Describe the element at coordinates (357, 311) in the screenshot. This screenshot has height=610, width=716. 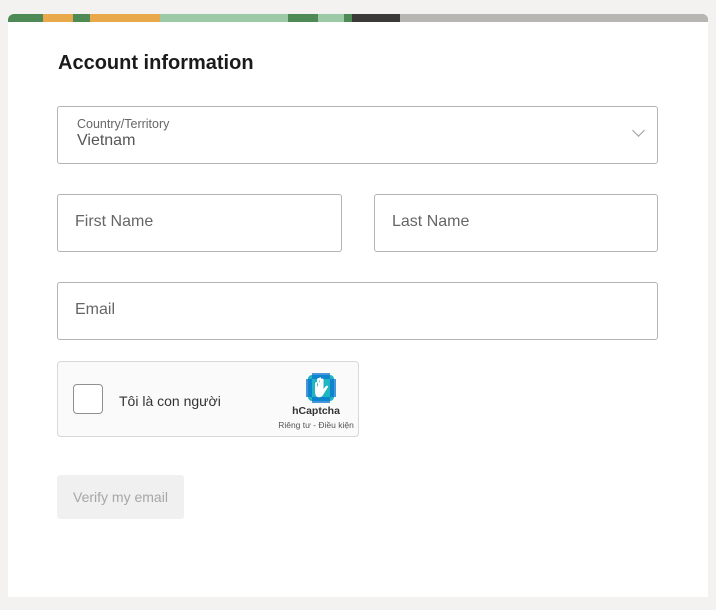
I see `email-input: Email` at that location.